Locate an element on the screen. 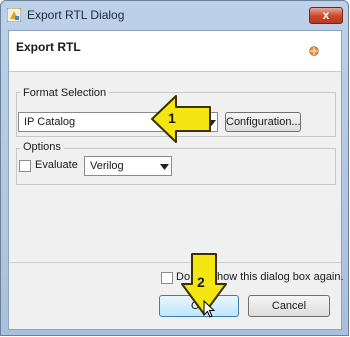 This screenshot has height=337, width=350. evaluate-label: Evaluate is located at coordinates (56, 165).